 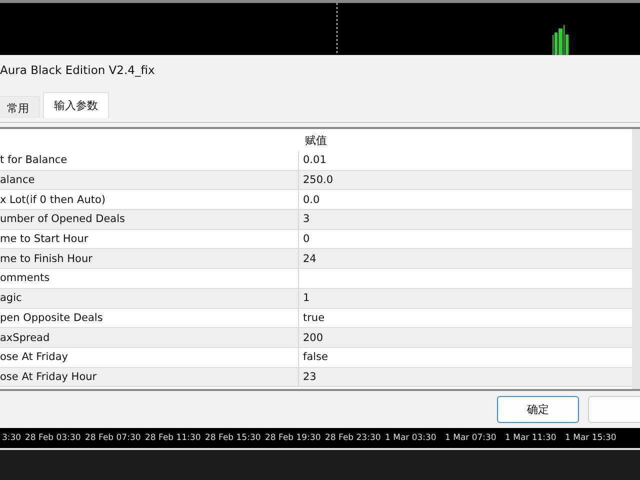 I want to click on scrollbar, so click(x=636, y=259).